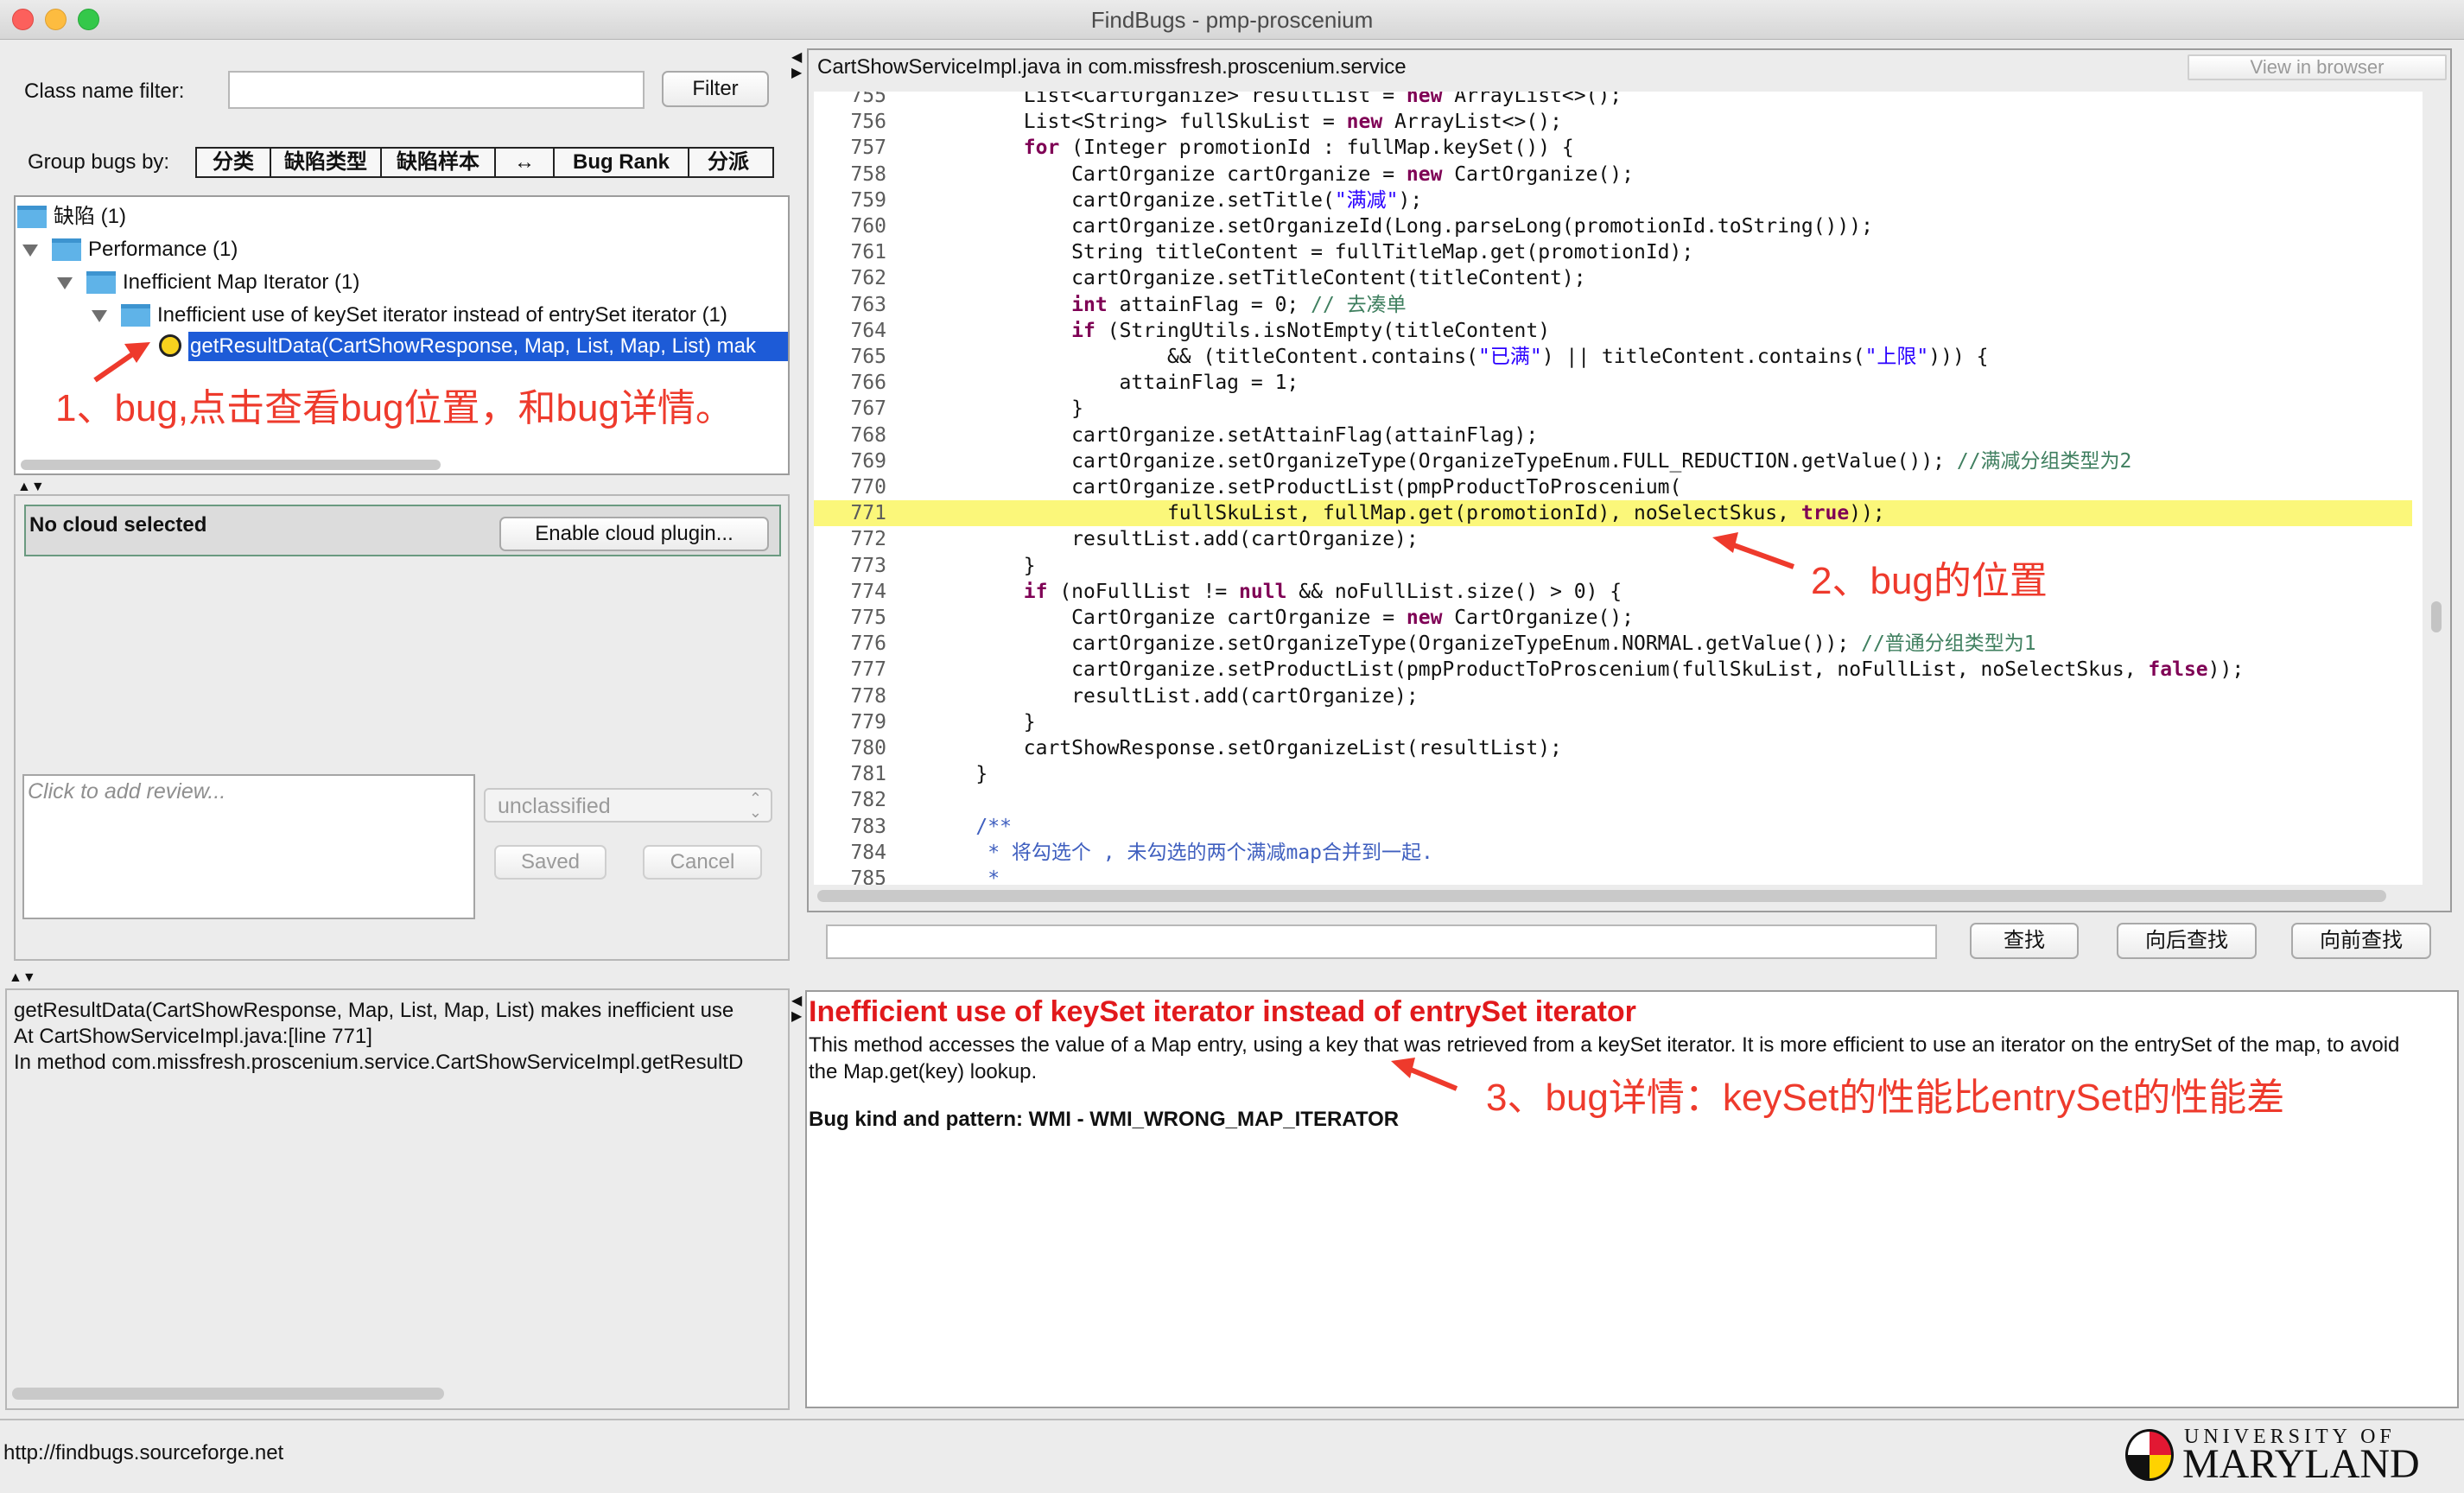 The width and height of the screenshot is (2464, 1493). Describe the element at coordinates (1930, 581) in the screenshot. I see `annotation-2: 2、bug的位置` at that location.